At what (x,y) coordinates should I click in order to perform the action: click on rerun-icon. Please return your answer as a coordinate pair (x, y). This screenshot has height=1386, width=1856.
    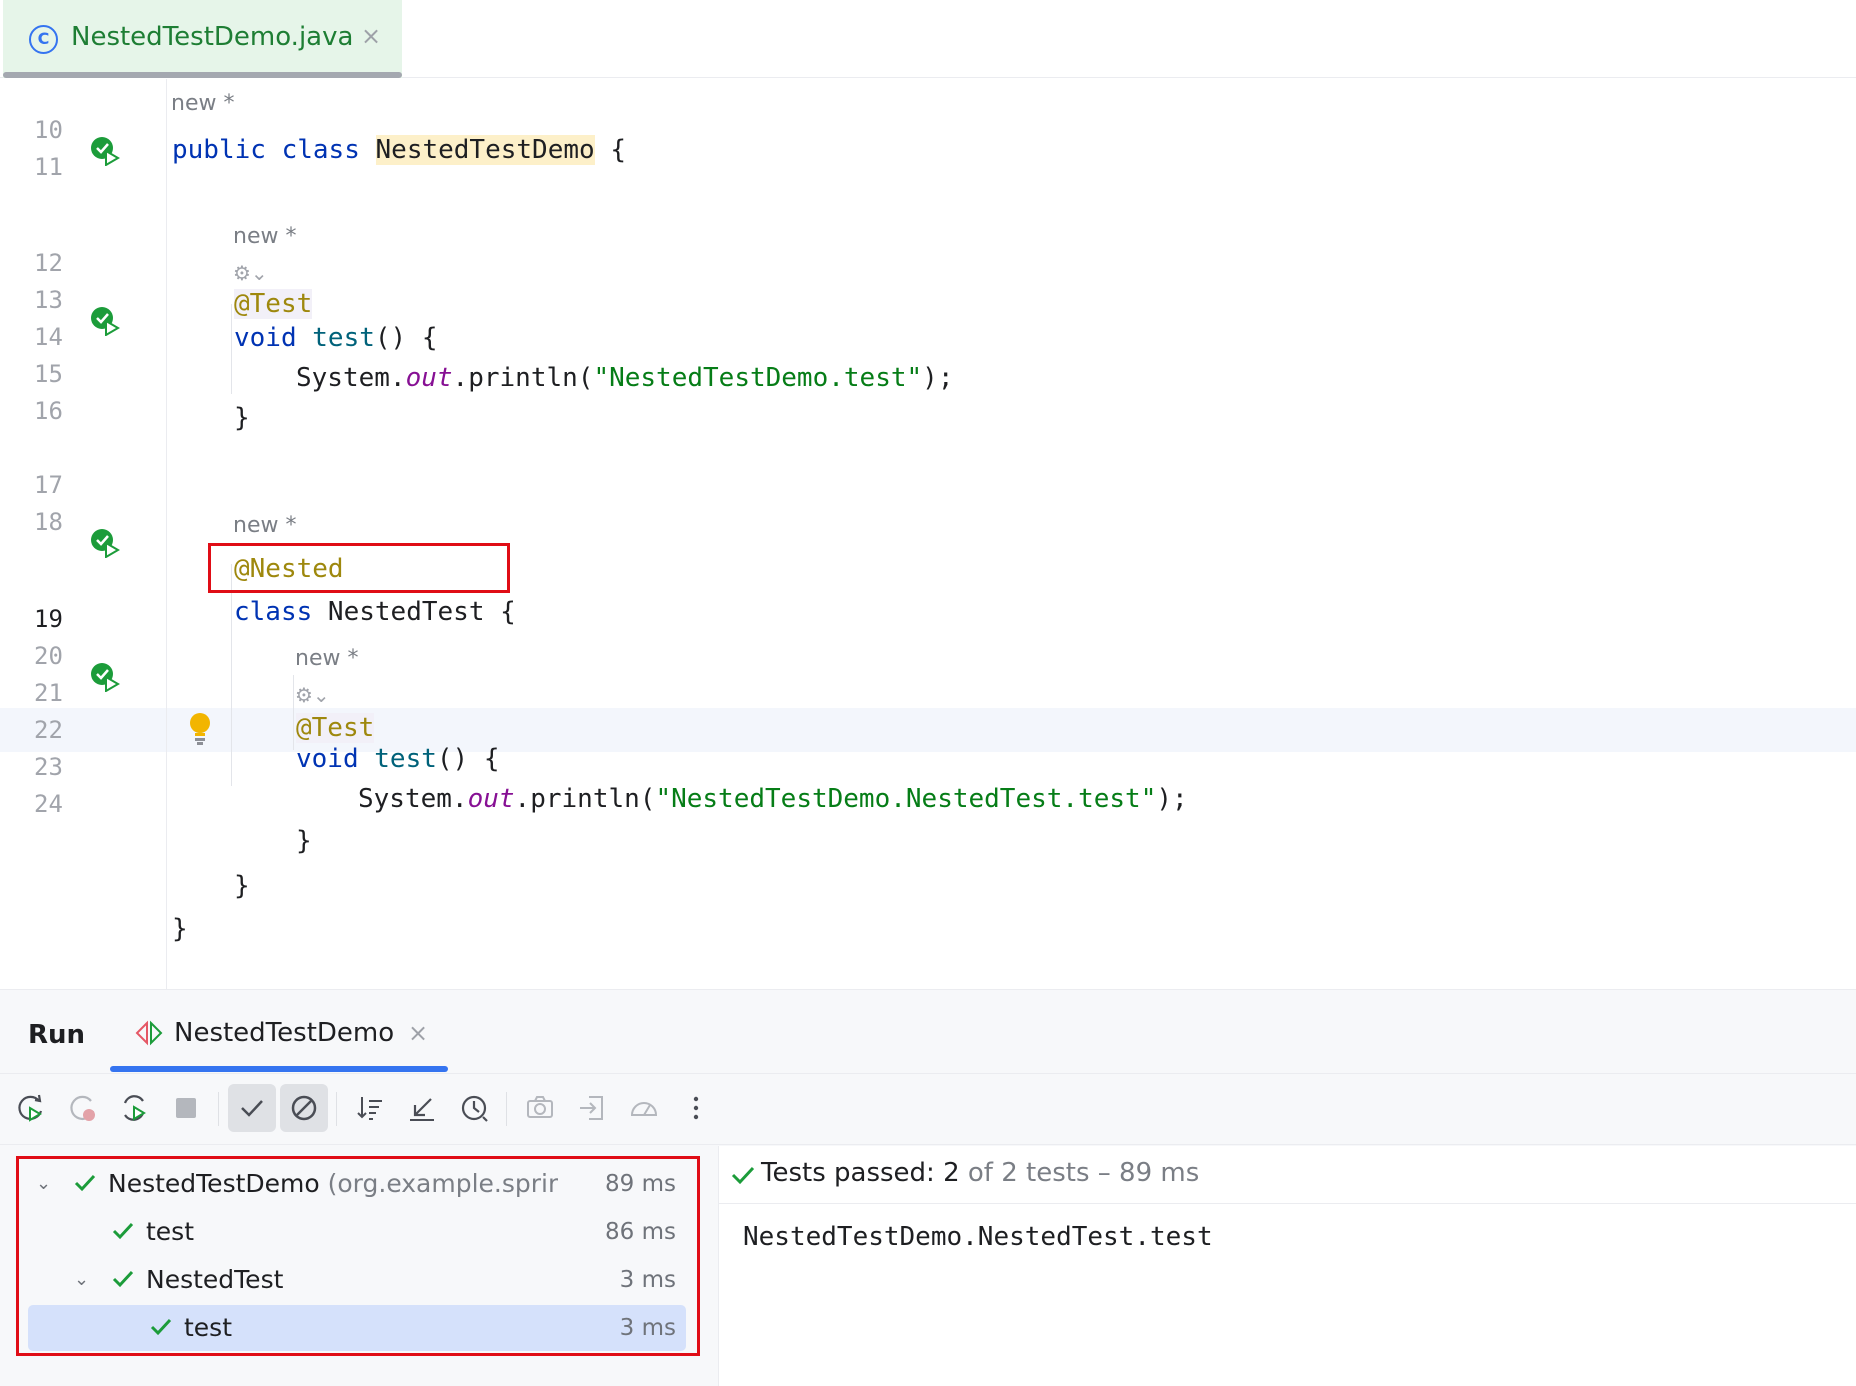
    Looking at the image, I should click on (30, 1108).